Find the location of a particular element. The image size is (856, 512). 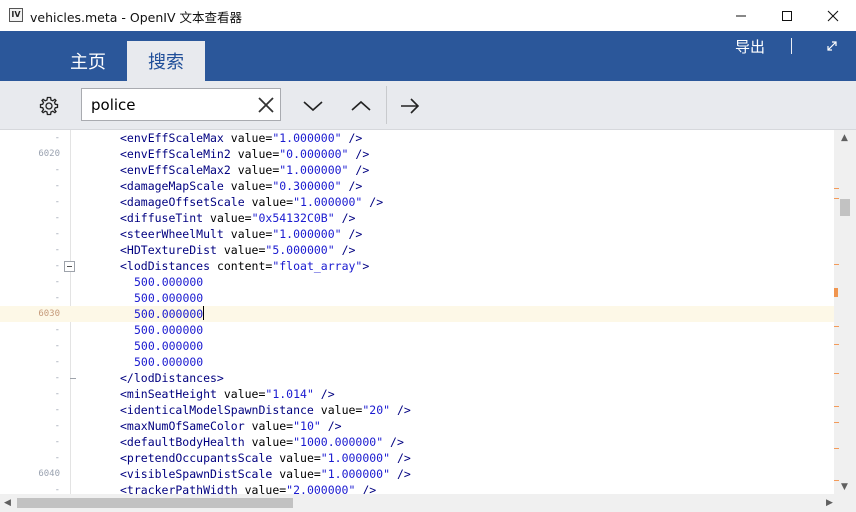

code-line: - <envEffScaleMax2 value="1.000000" /> is located at coordinates (417, 170).